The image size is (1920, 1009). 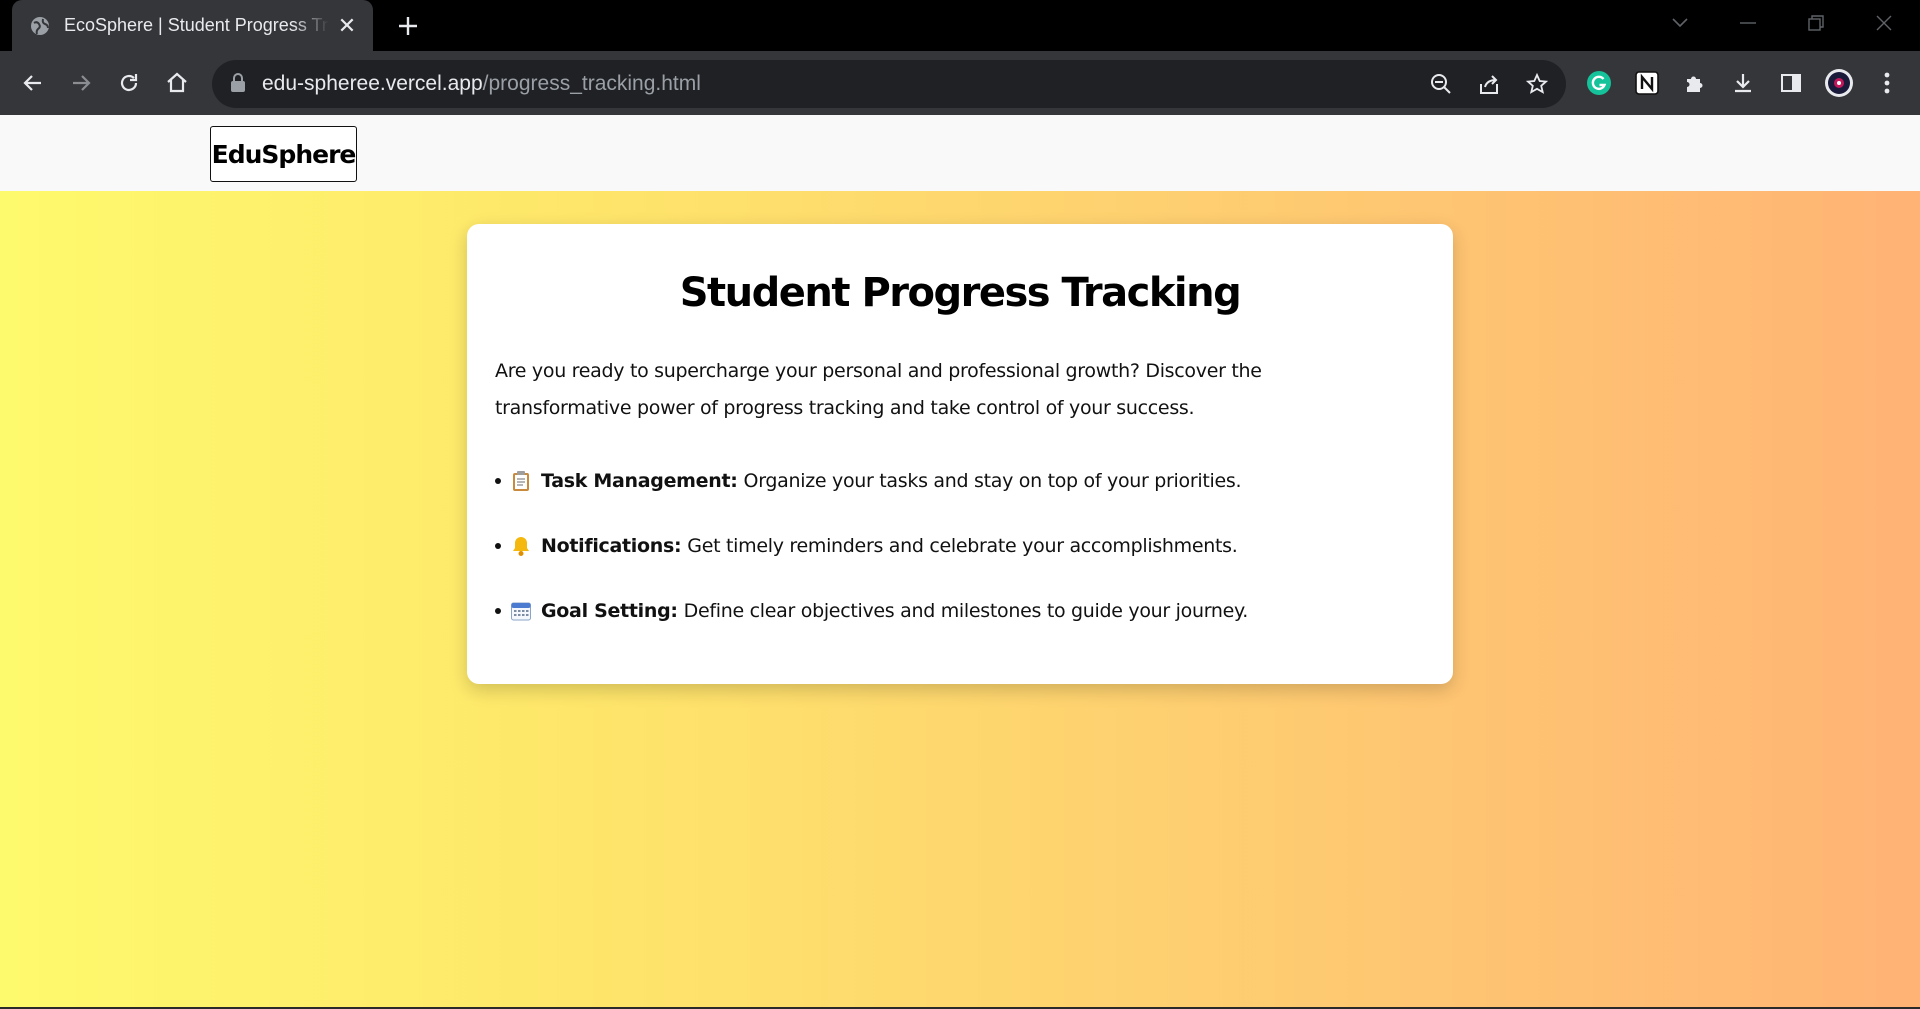 What do you see at coordinates (1489, 84) in the screenshot?
I see `share-icon` at bounding box center [1489, 84].